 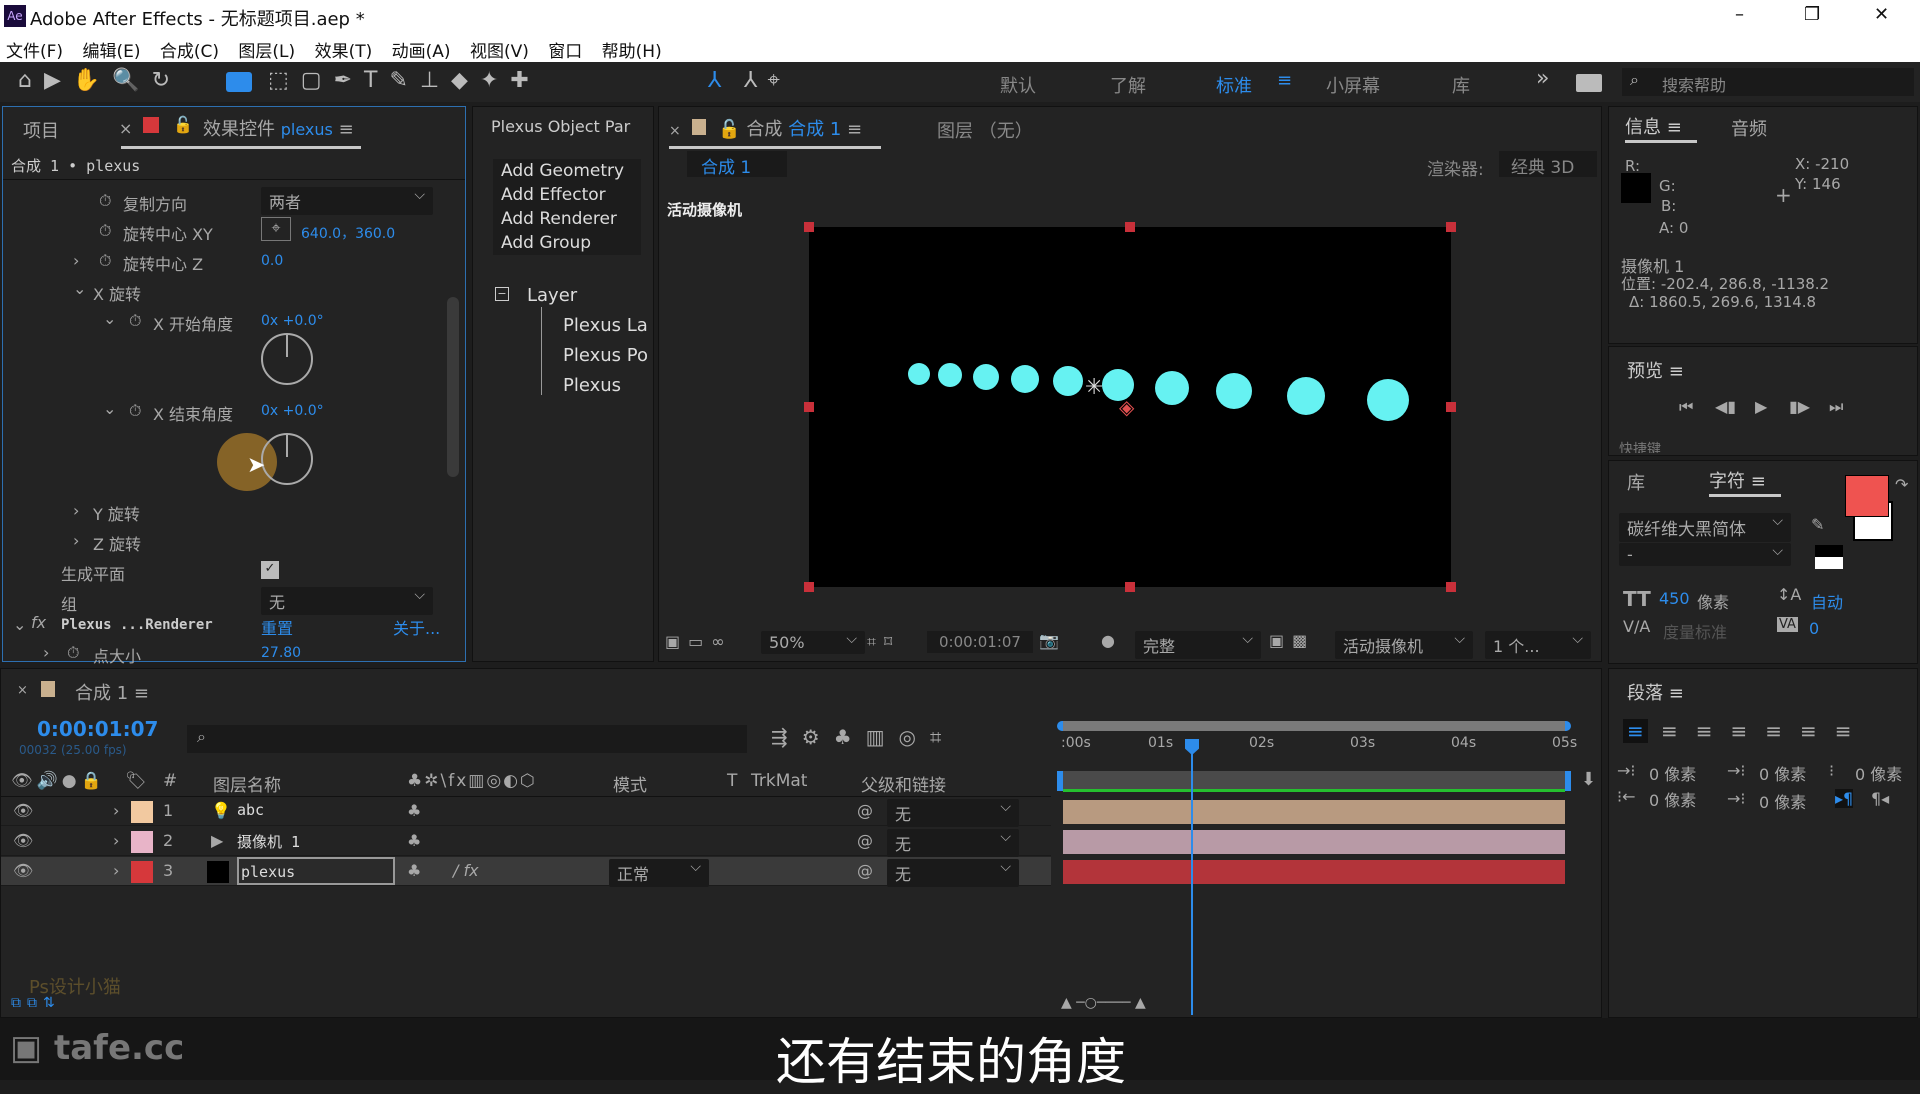 What do you see at coordinates (241, 132) in the screenshot?
I see `tab-effect-controls: 效果控件 plexus ≡` at bounding box center [241, 132].